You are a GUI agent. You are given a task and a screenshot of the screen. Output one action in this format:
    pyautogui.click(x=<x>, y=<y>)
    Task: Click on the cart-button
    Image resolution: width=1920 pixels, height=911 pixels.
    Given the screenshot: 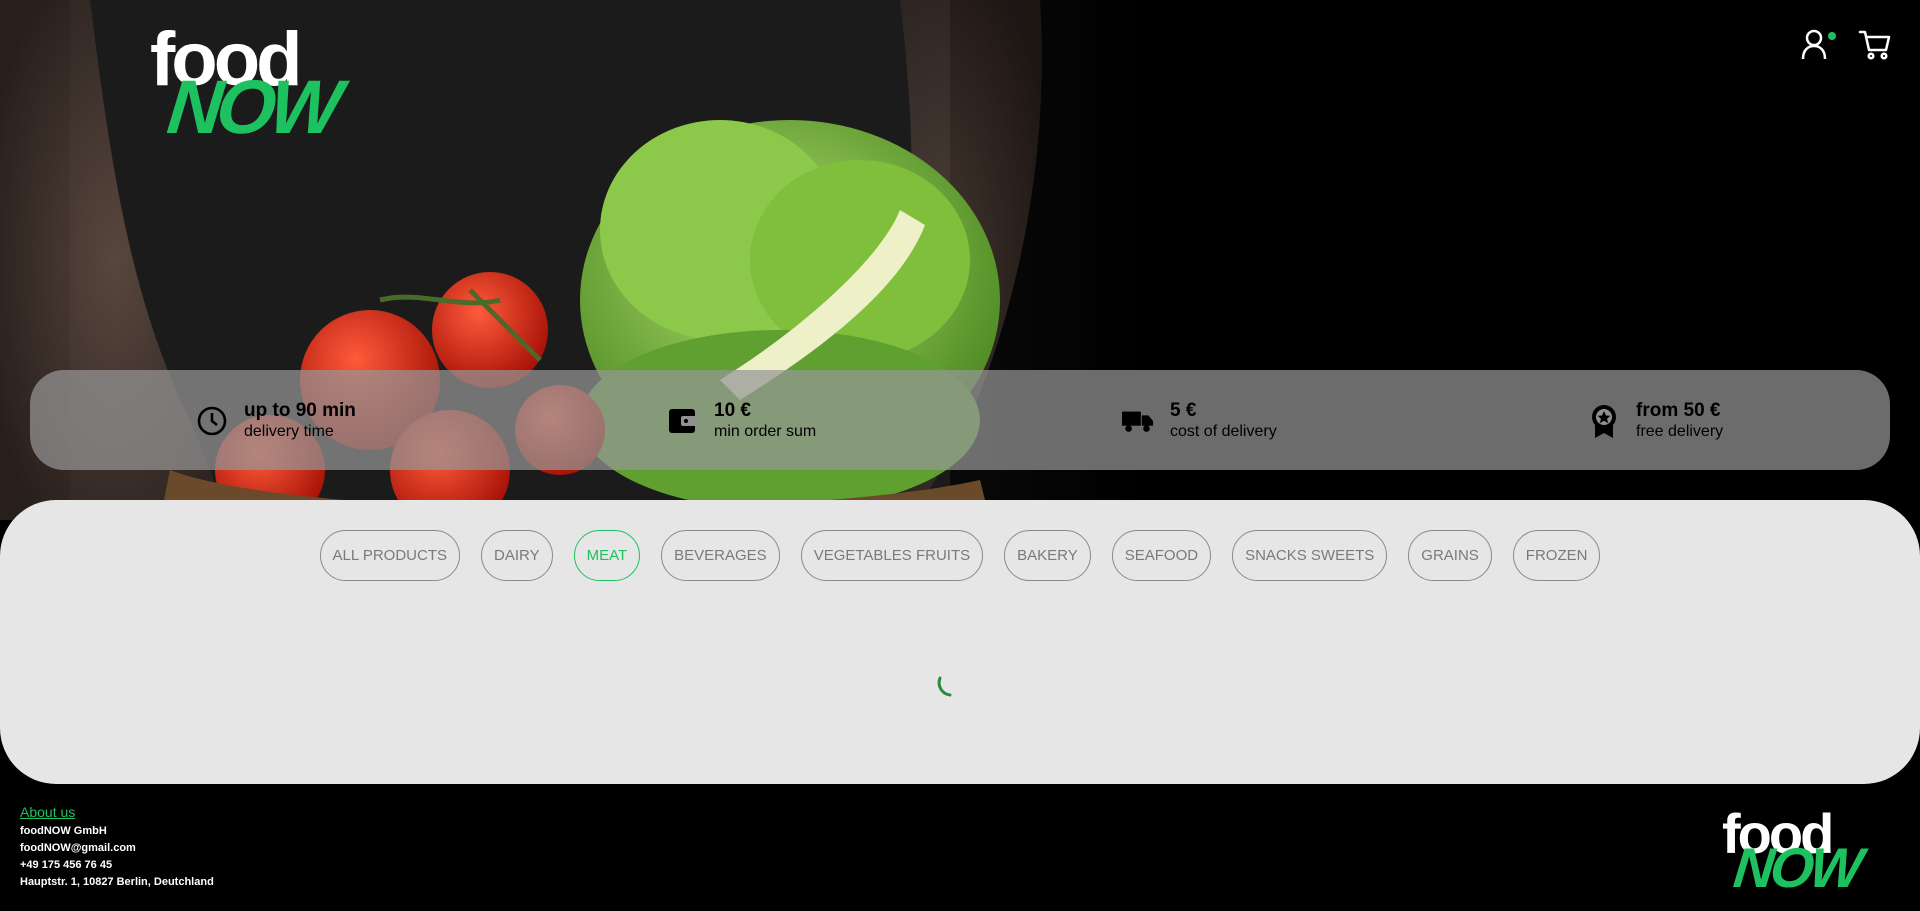 What is the action you would take?
    pyautogui.click(x=1876, y=46)
    